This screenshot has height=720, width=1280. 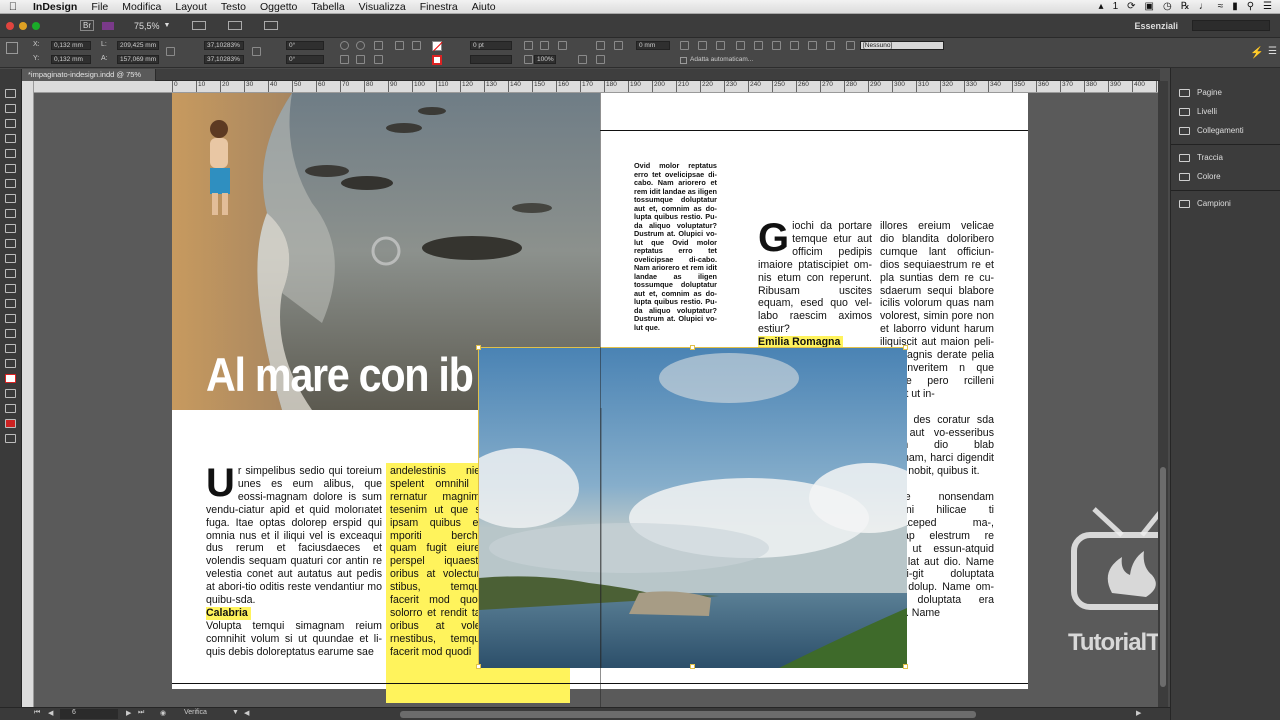 I want to click on screen-mode-icon, so click(x=235, y=25).